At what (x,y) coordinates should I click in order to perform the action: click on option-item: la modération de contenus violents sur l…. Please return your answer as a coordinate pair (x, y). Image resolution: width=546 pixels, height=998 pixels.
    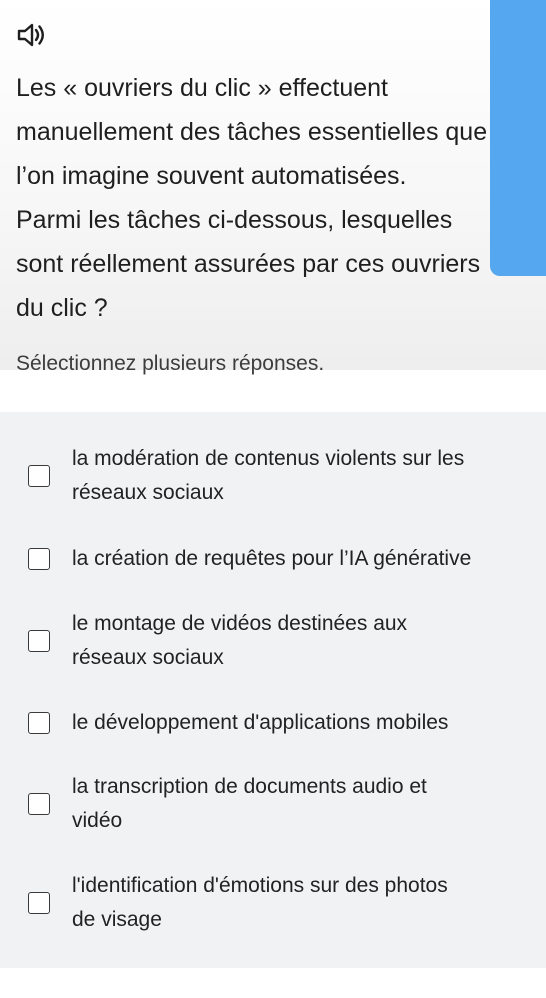
    Looking at the image, I should click on (273, 477).